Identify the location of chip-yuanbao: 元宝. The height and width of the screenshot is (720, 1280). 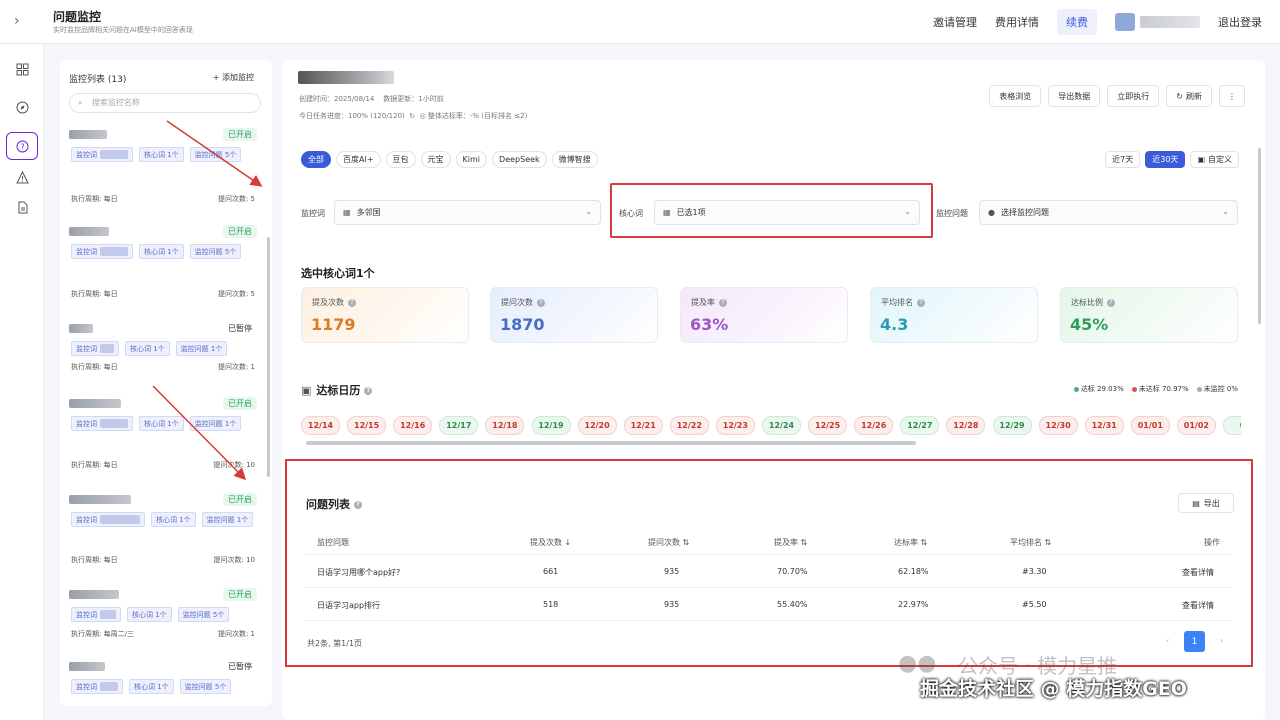
(435, 159).